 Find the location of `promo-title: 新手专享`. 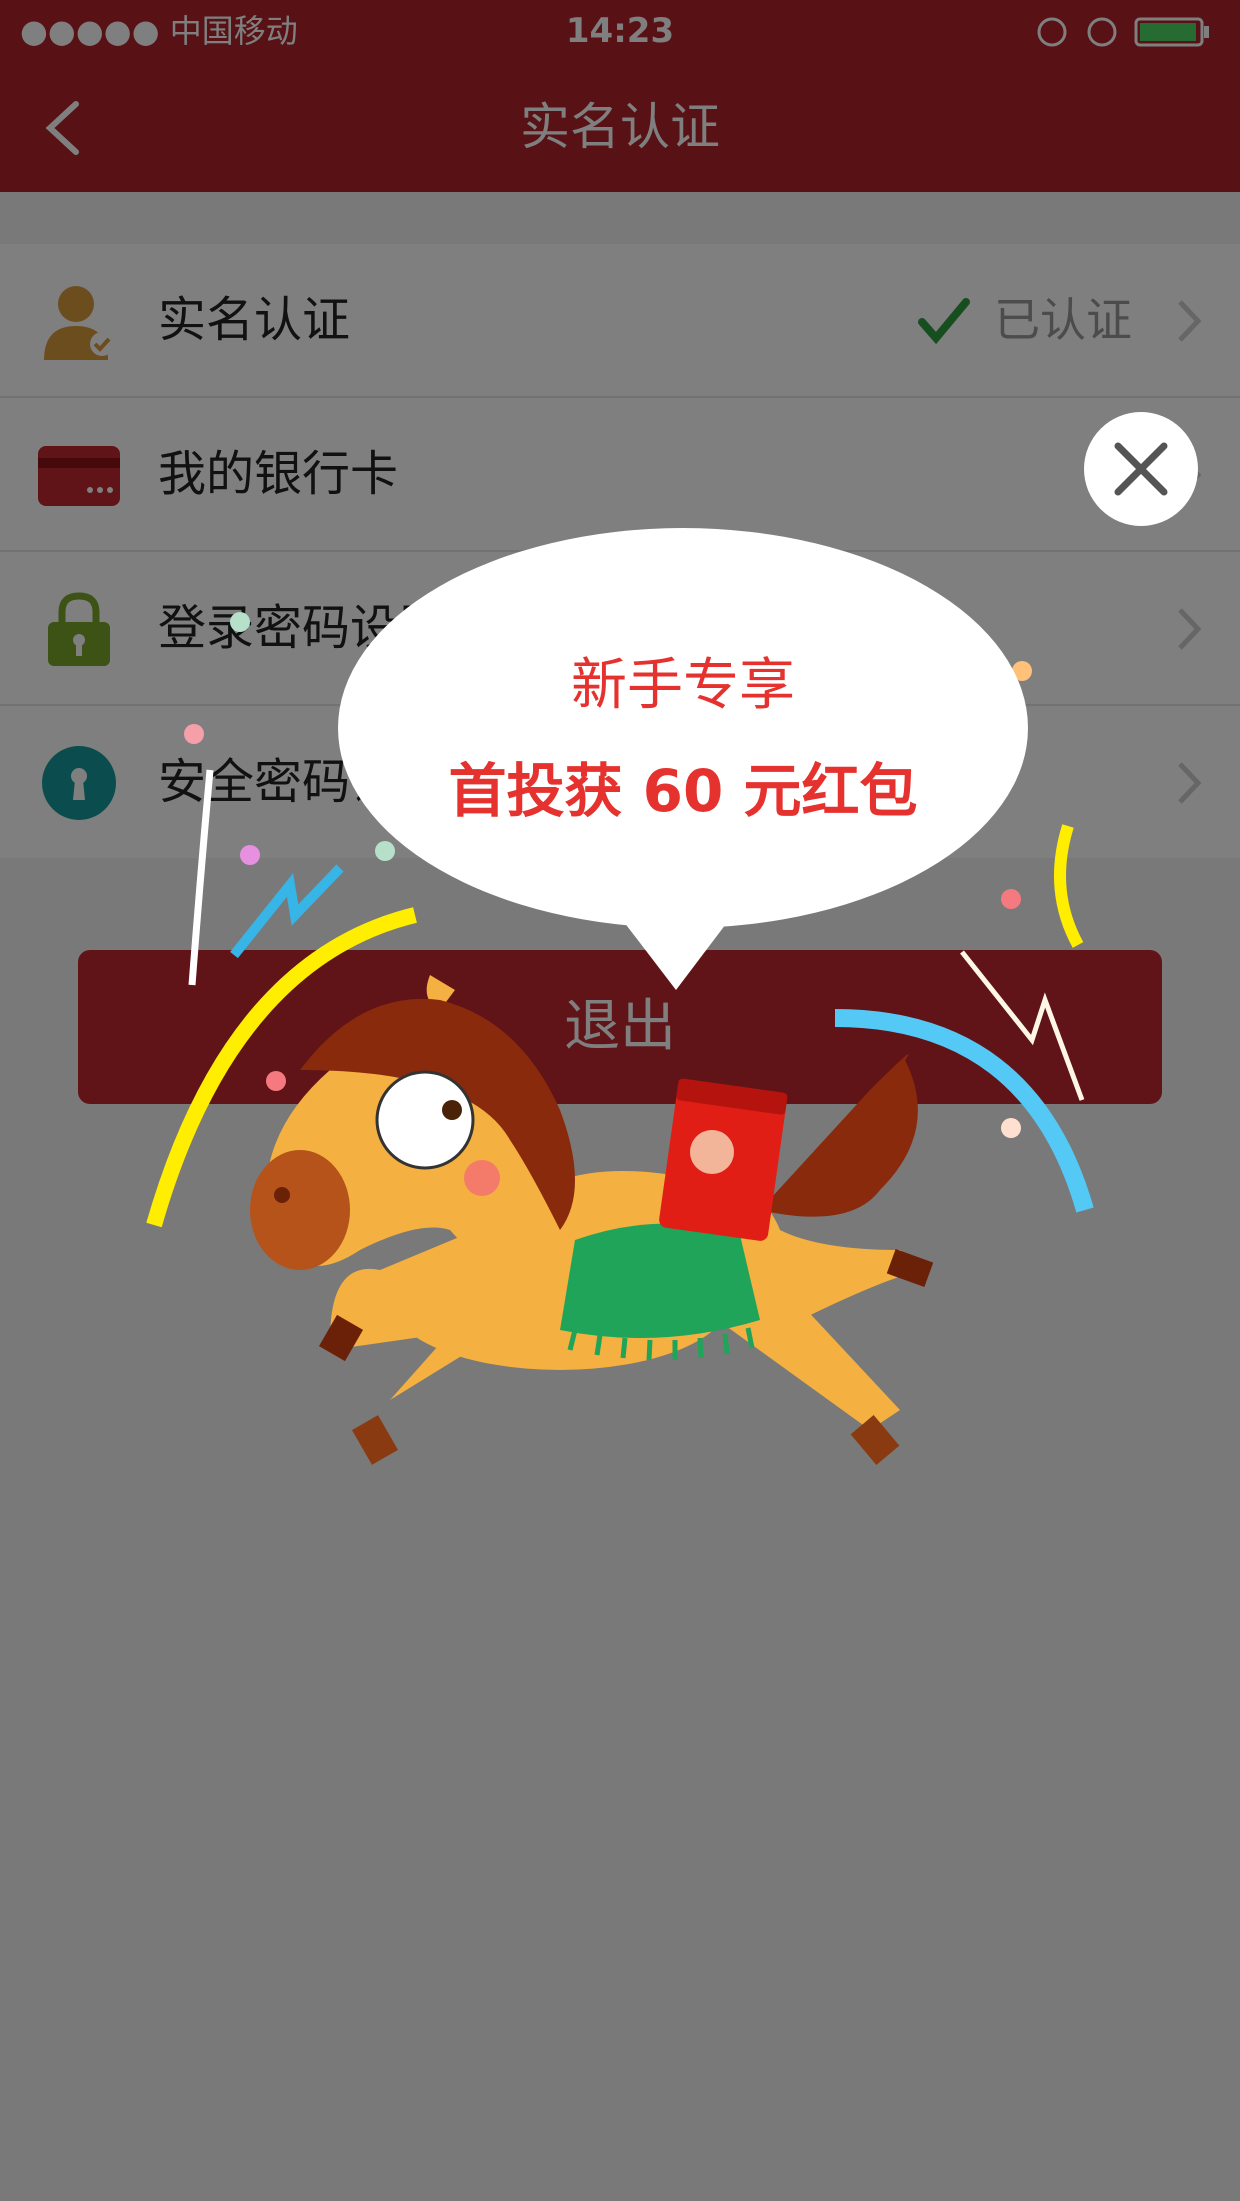

promo-title: 新手专享 is located at coordinates (683, 685).